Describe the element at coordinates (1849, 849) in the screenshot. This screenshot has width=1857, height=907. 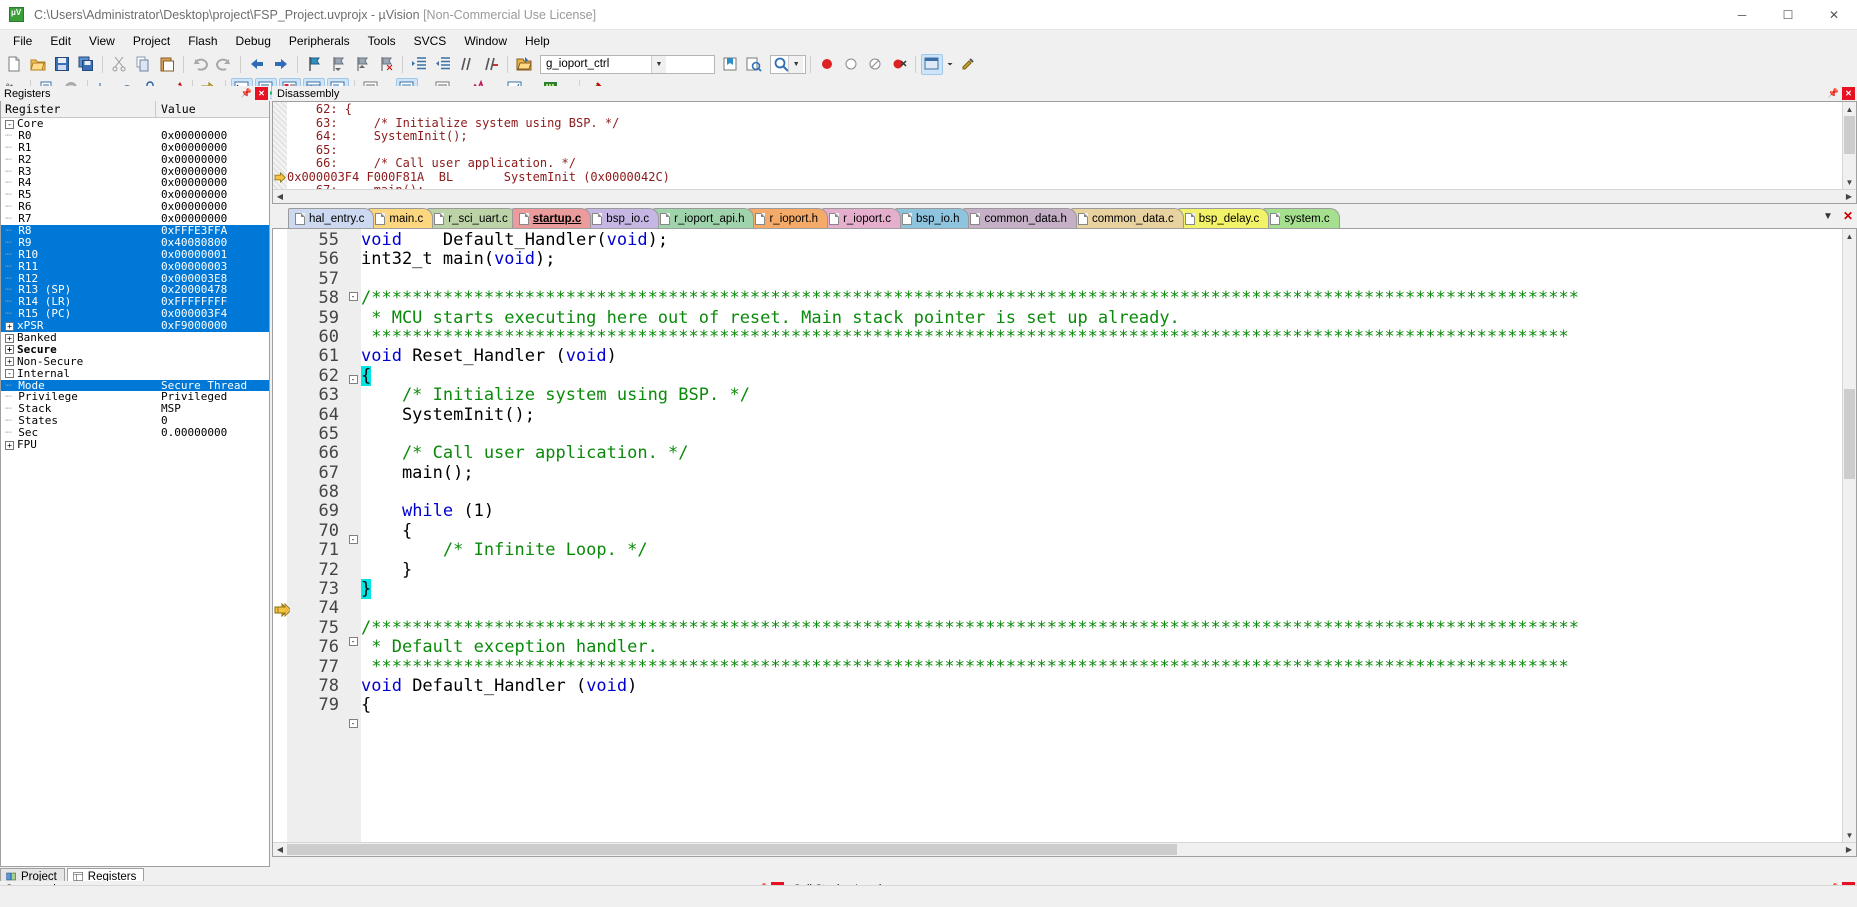
I see `scroll-right-icon: ▶` at that location.